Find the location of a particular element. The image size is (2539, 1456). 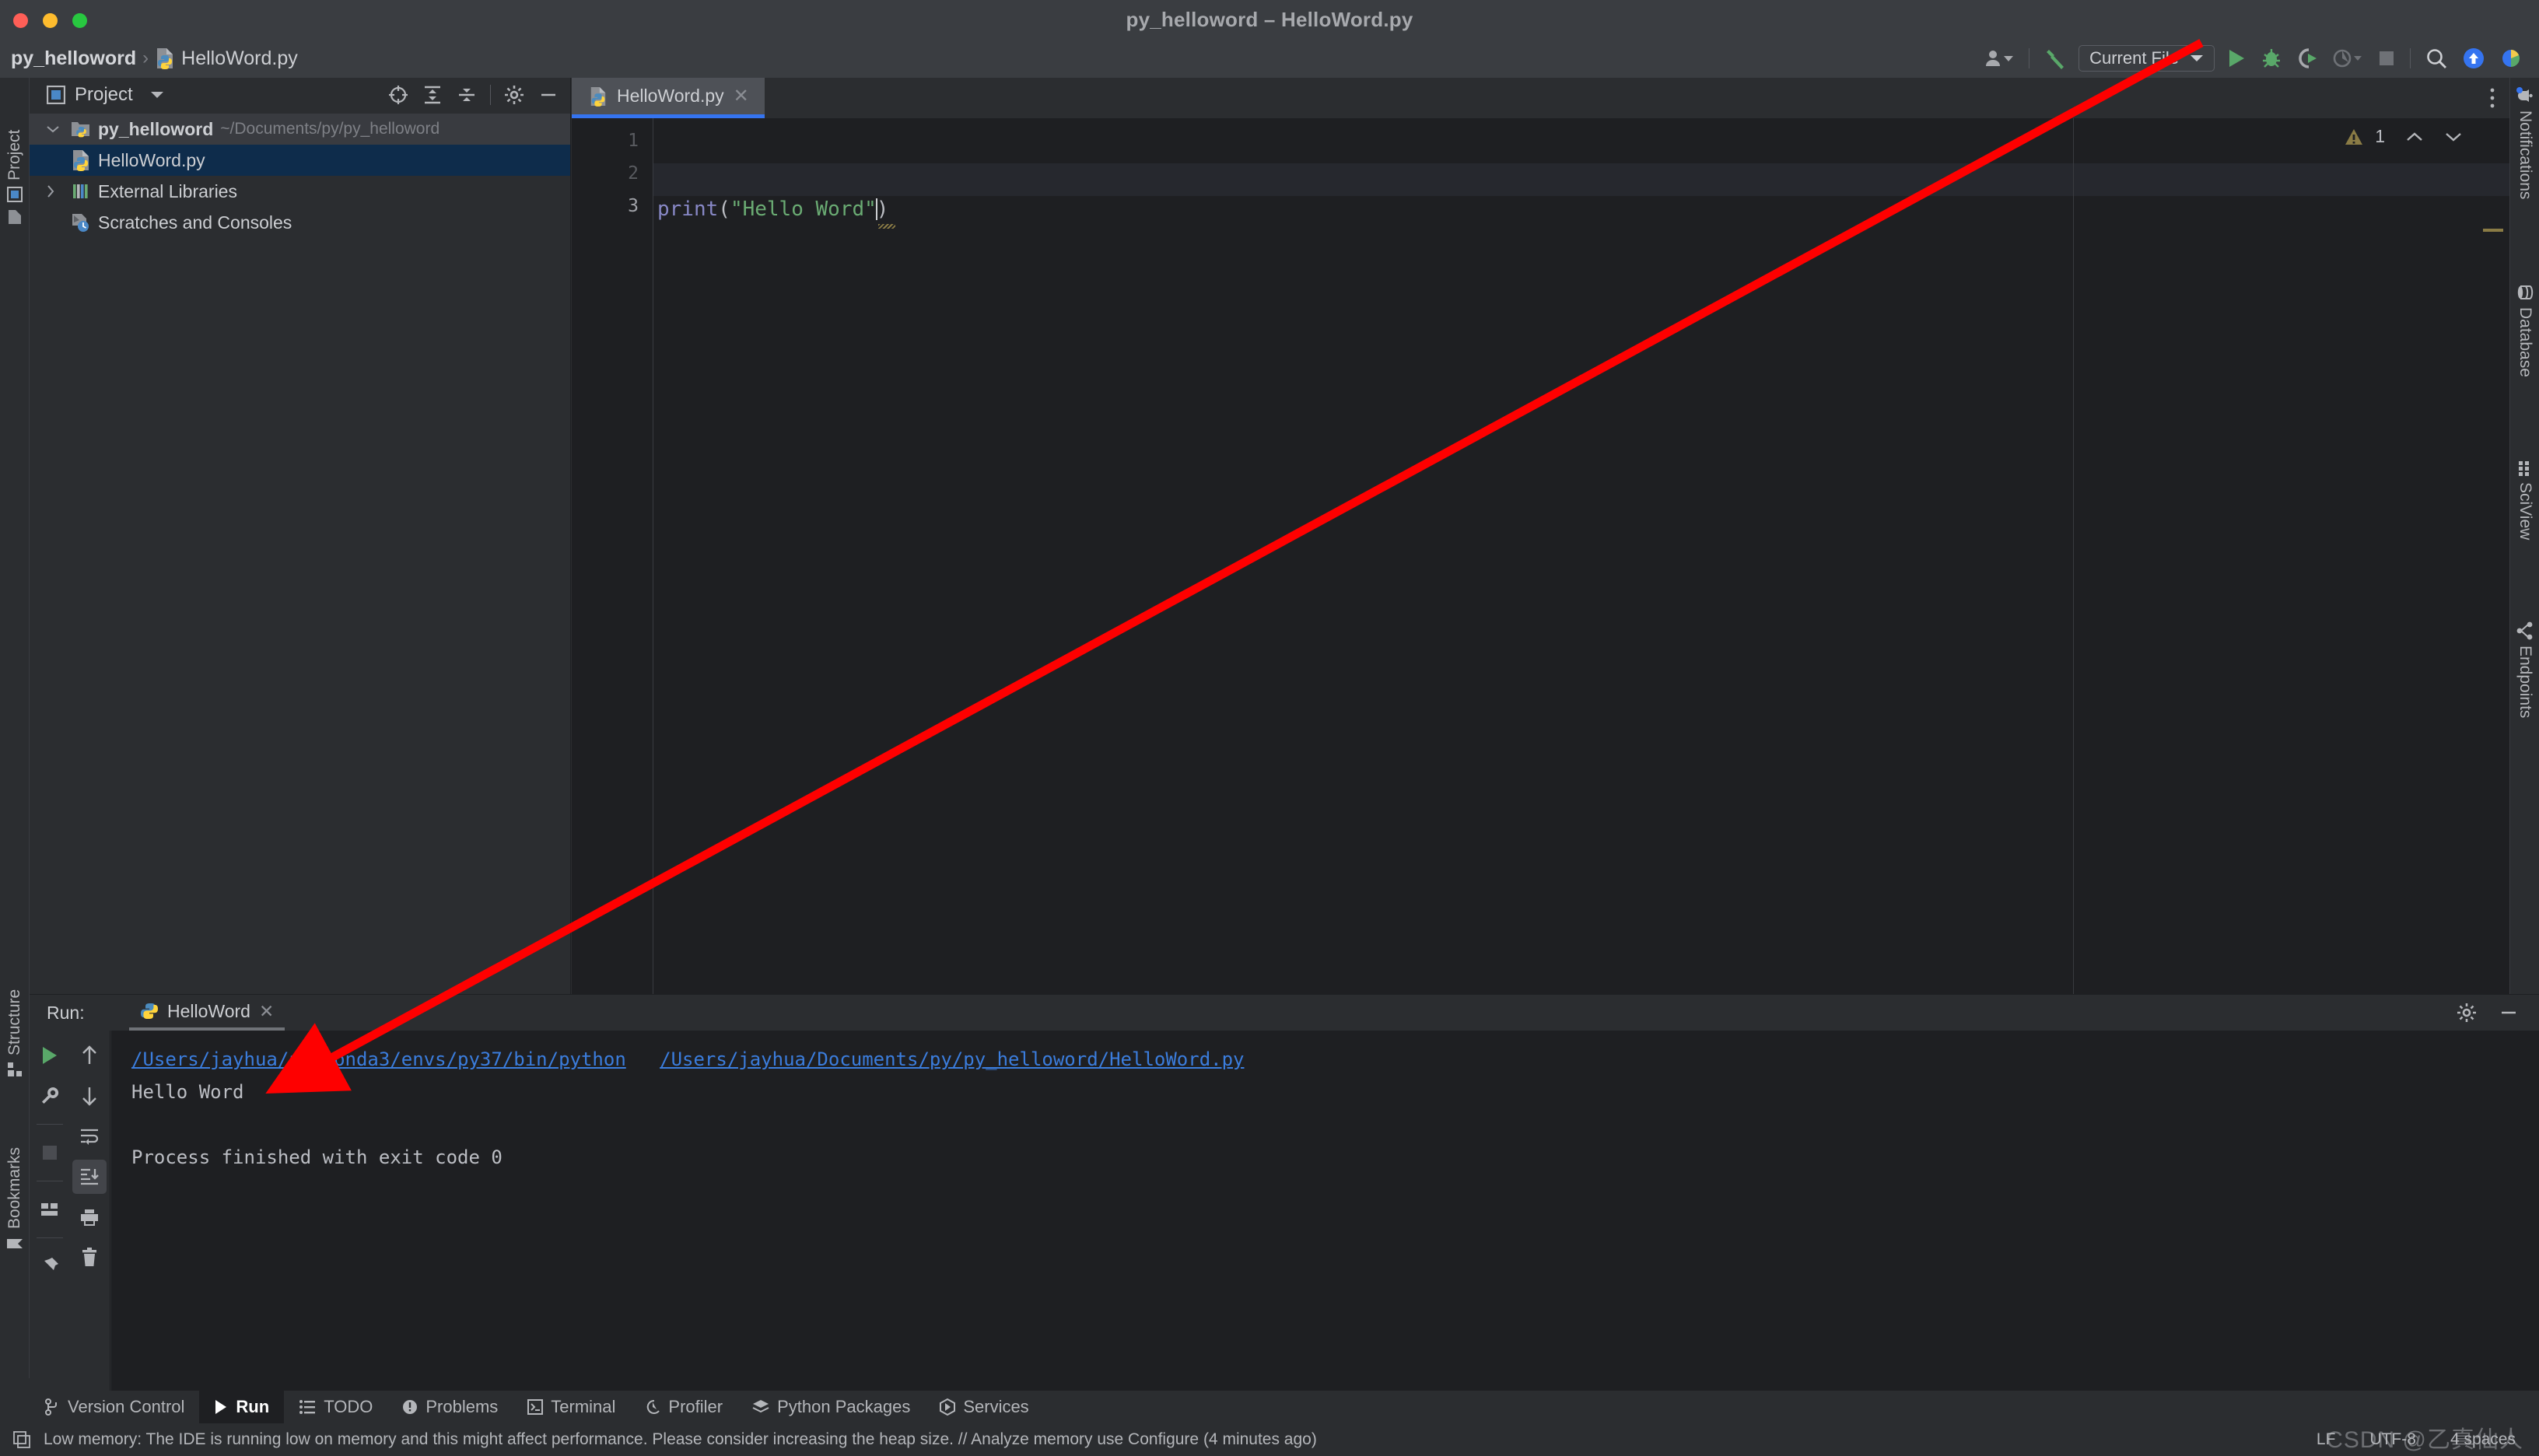

trash-icon is located at coordinates (89, 1258).